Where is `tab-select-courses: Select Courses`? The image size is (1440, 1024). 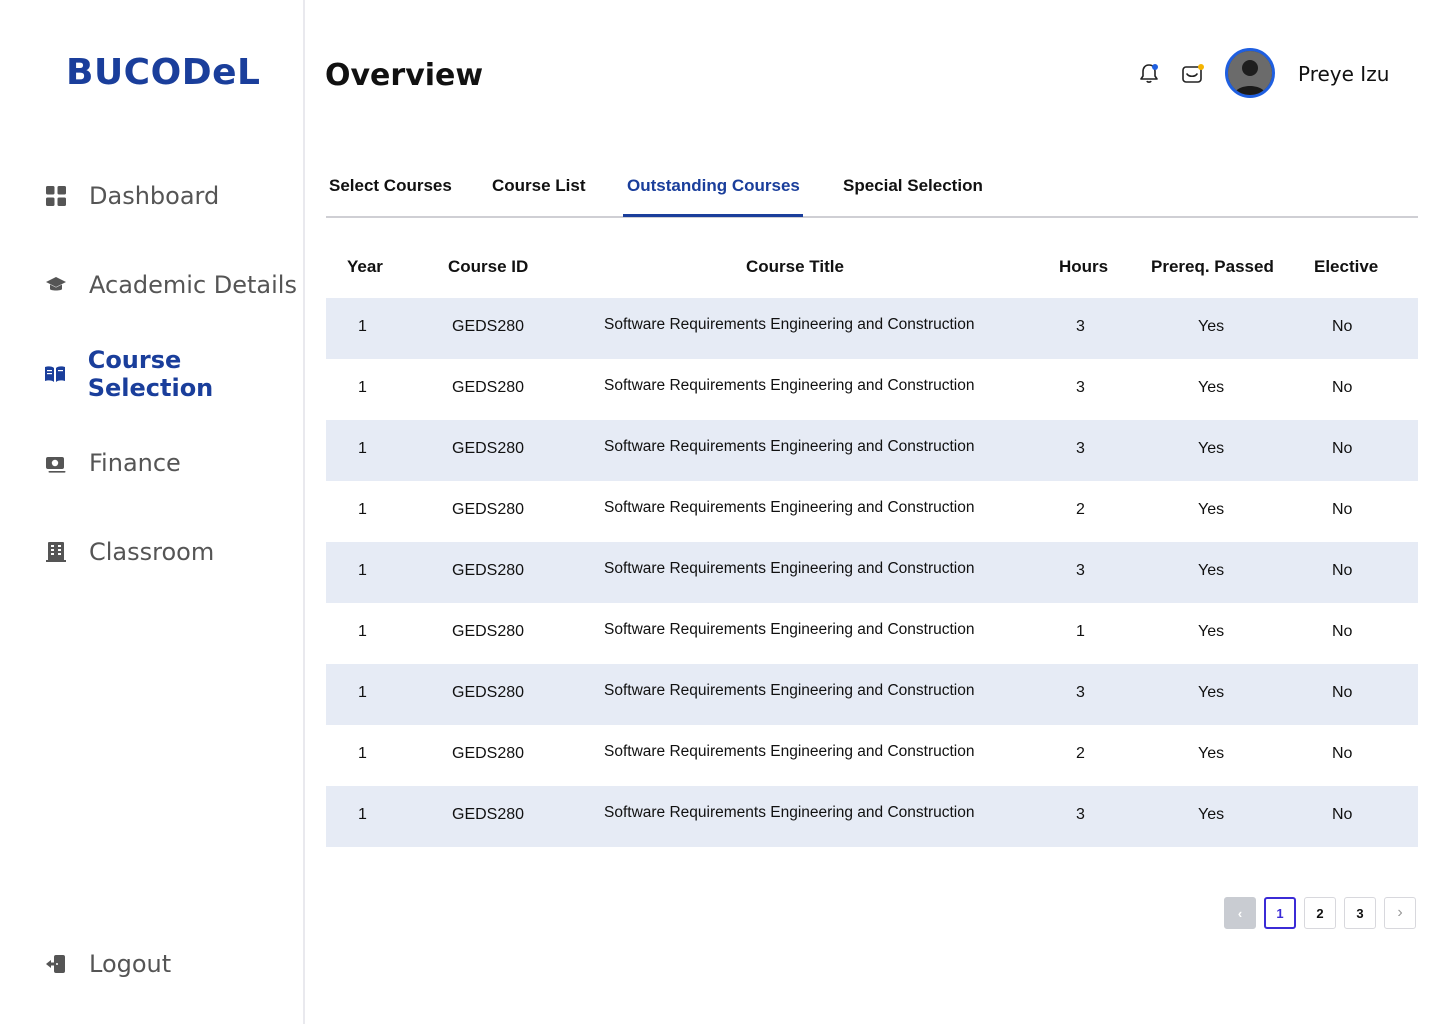 tab-select-courses: Select Courses is located at coordinates (390, 194).